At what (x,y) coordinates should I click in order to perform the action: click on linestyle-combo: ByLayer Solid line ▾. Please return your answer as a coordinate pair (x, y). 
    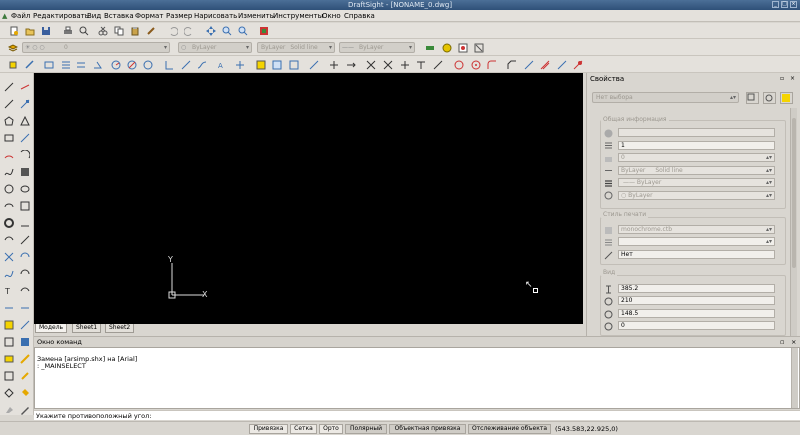
    Looking at the image, I should click on (296, 47).